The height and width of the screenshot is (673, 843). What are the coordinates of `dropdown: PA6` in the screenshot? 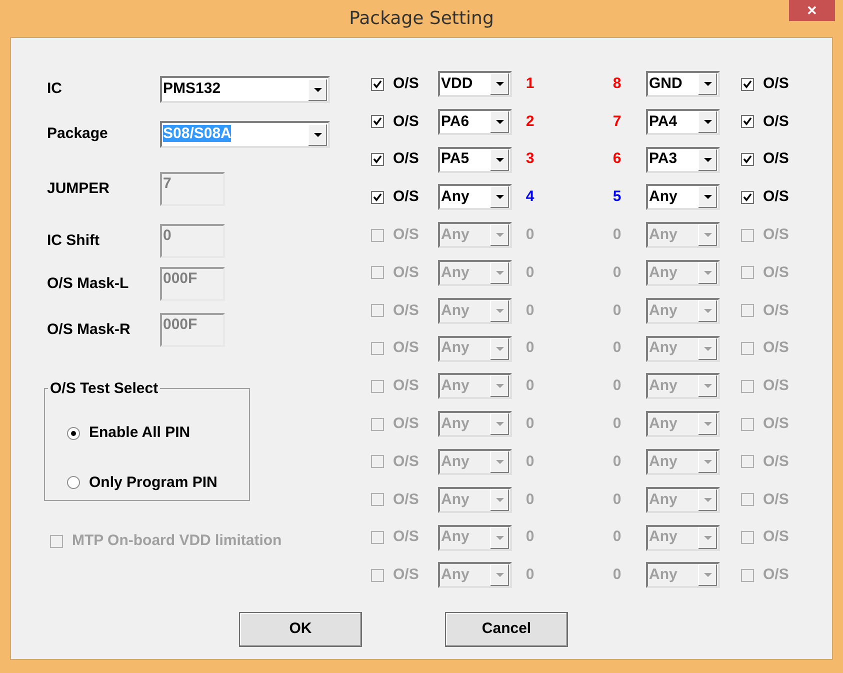 It's located at (475, 121).